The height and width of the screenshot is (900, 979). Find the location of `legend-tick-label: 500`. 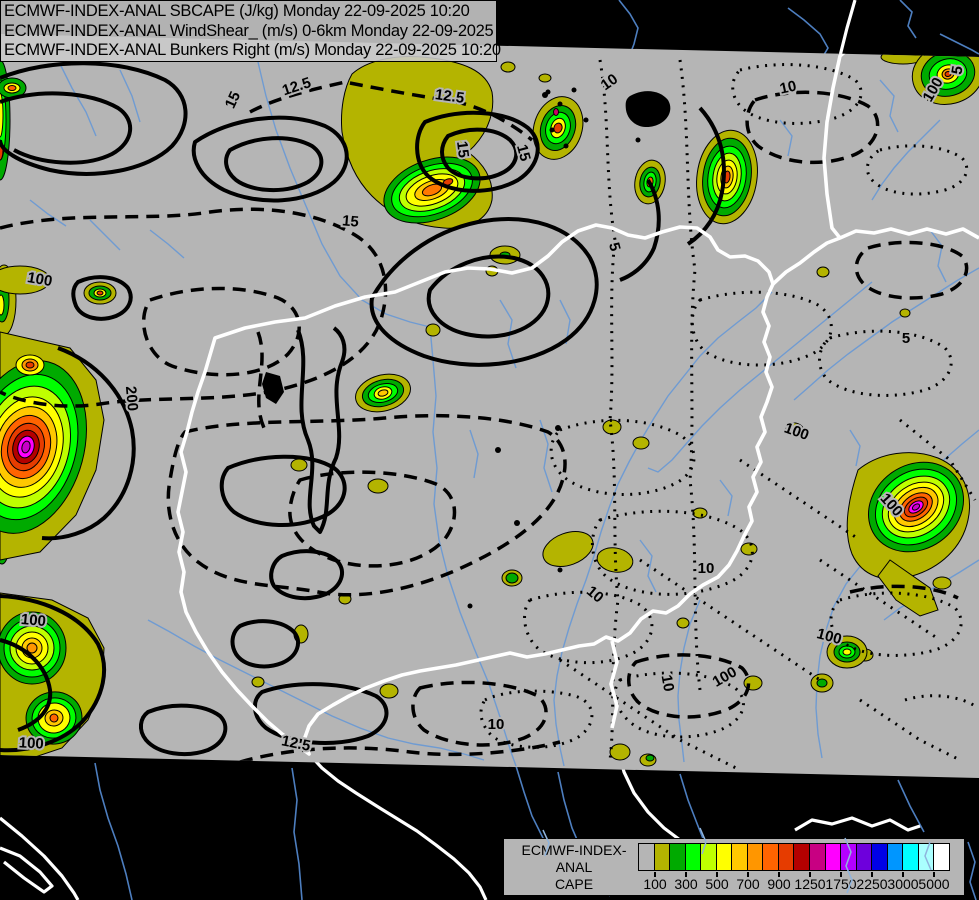

legend-tick-label: 500 is located at coordinates (717, 884).